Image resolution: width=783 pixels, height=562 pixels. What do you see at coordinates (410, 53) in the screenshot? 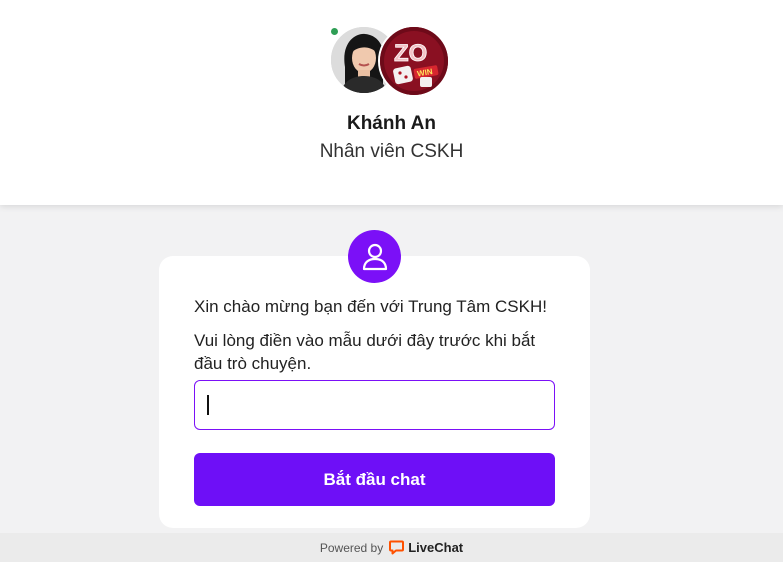
I see `svg-text: ZO` at bounding box center [410, 53].